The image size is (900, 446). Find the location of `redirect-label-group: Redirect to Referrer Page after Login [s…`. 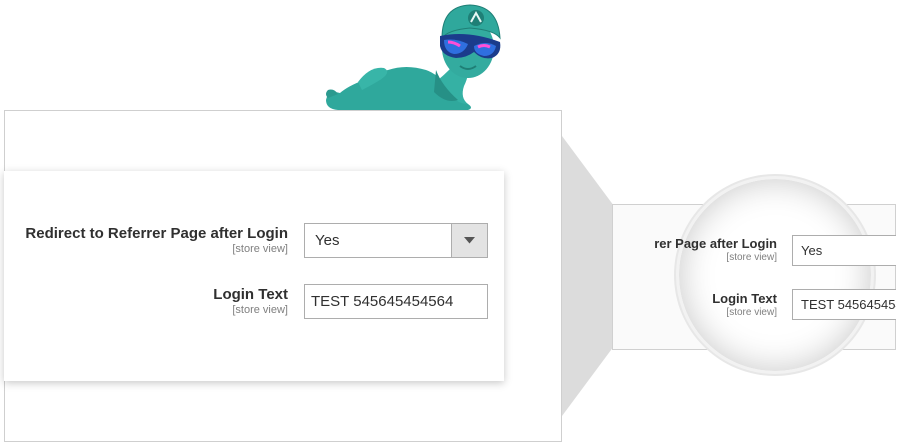

redirect-label-group: Redirect to Referrer Page after Login [s… is located at coordinates (156, 240).